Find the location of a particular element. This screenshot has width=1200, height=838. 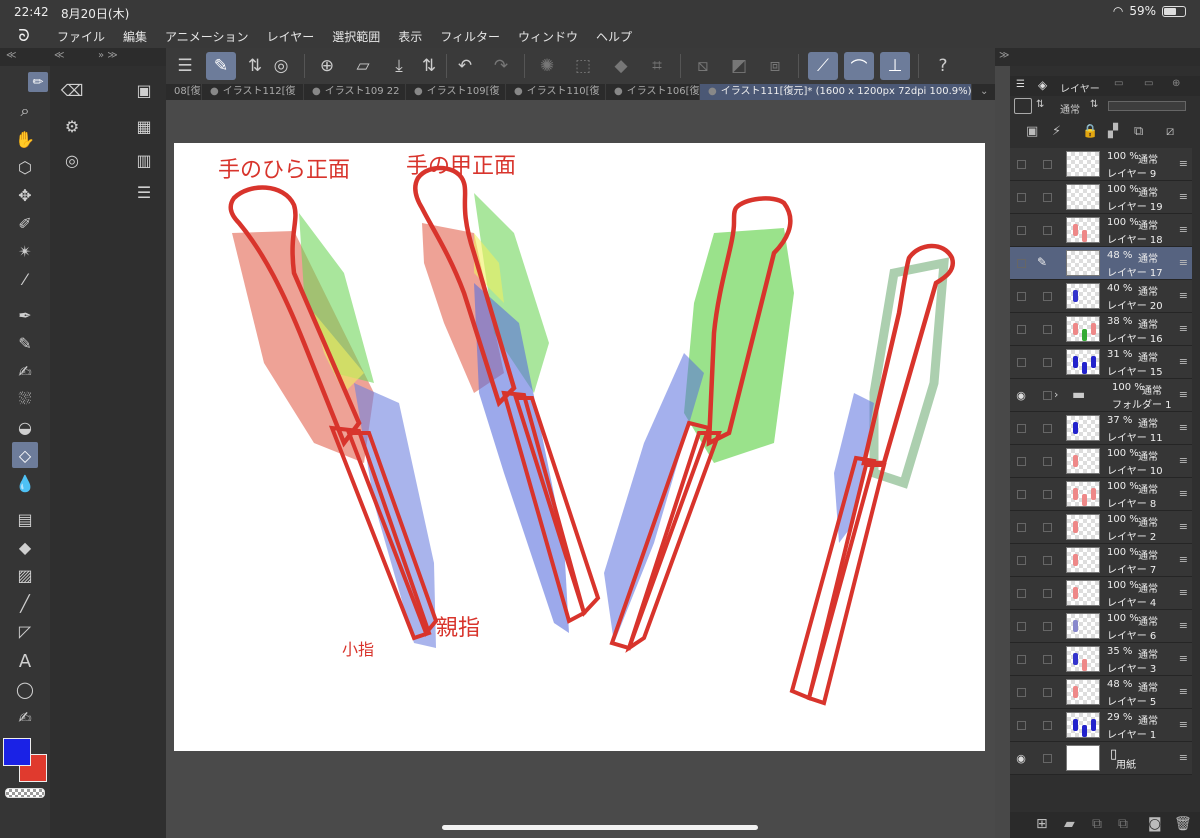

invert-selection-icon: ◩ is located at coordinates (739, 66).